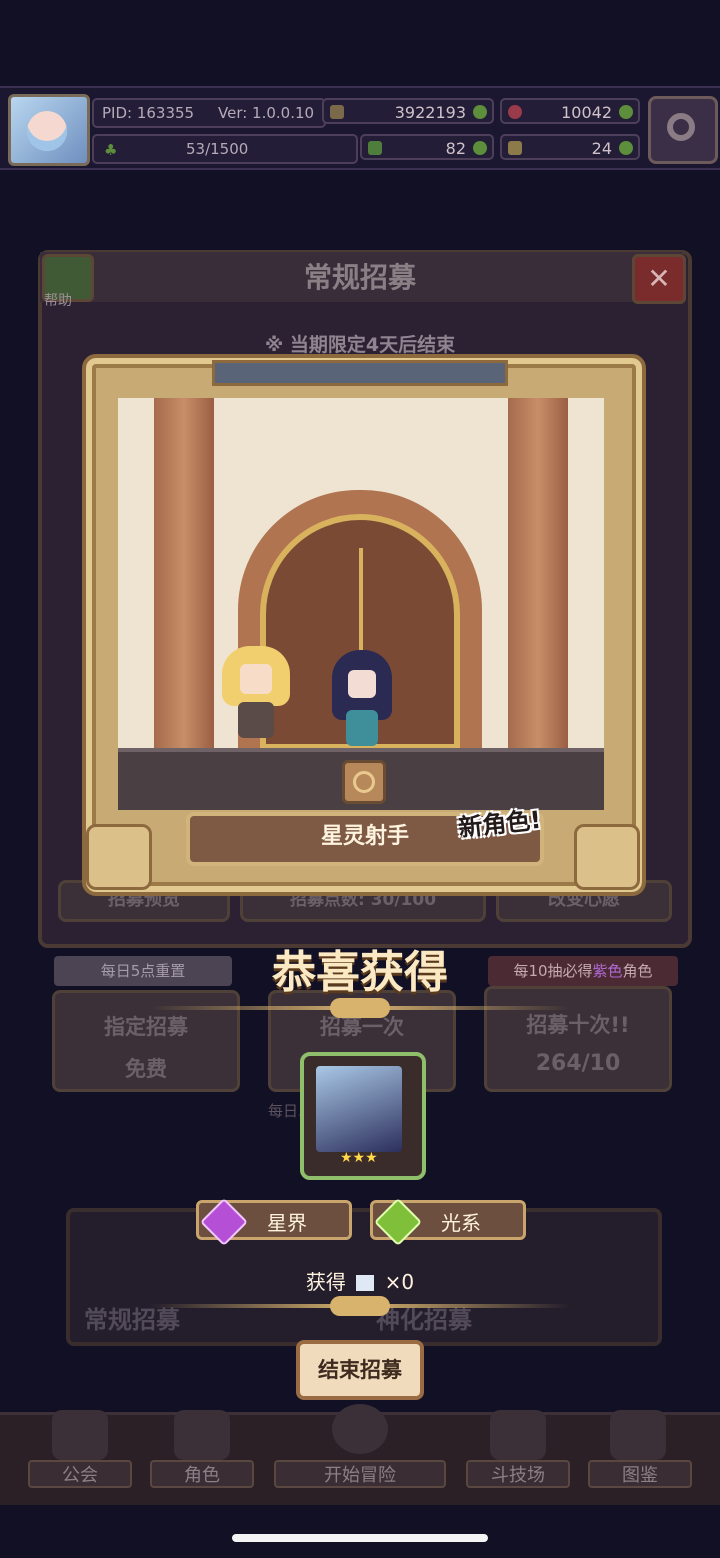 This screenshot has height=1558, width=720. Describe the element at coordinates (601, 148) in the screenshot. I see `key-value: 24` at that location.